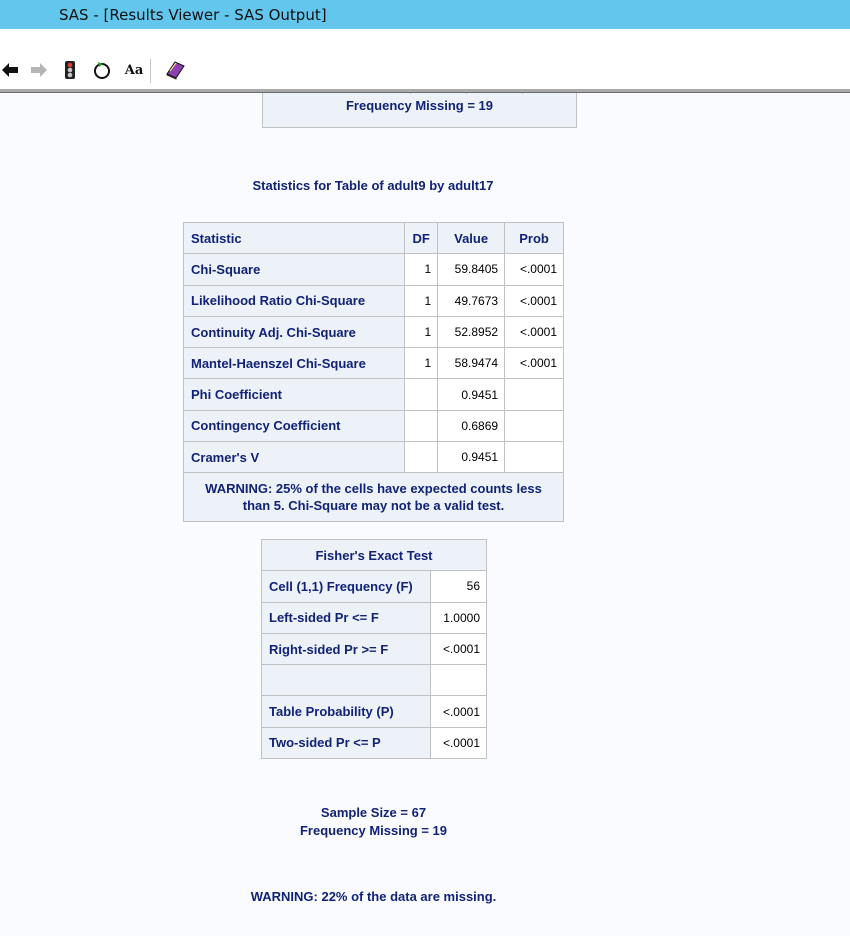 The image size is (850, 936). I want to click on row-label: Cell (1,1) Frequency (F), so click(346, 586).